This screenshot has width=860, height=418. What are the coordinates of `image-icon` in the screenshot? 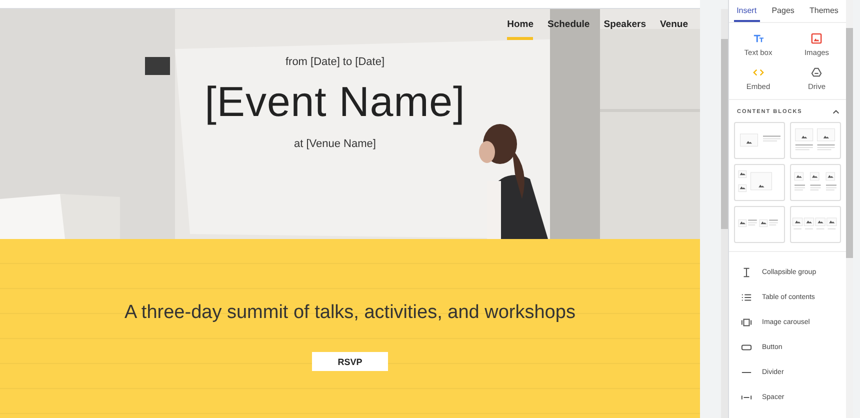 It's located at (816, 38).